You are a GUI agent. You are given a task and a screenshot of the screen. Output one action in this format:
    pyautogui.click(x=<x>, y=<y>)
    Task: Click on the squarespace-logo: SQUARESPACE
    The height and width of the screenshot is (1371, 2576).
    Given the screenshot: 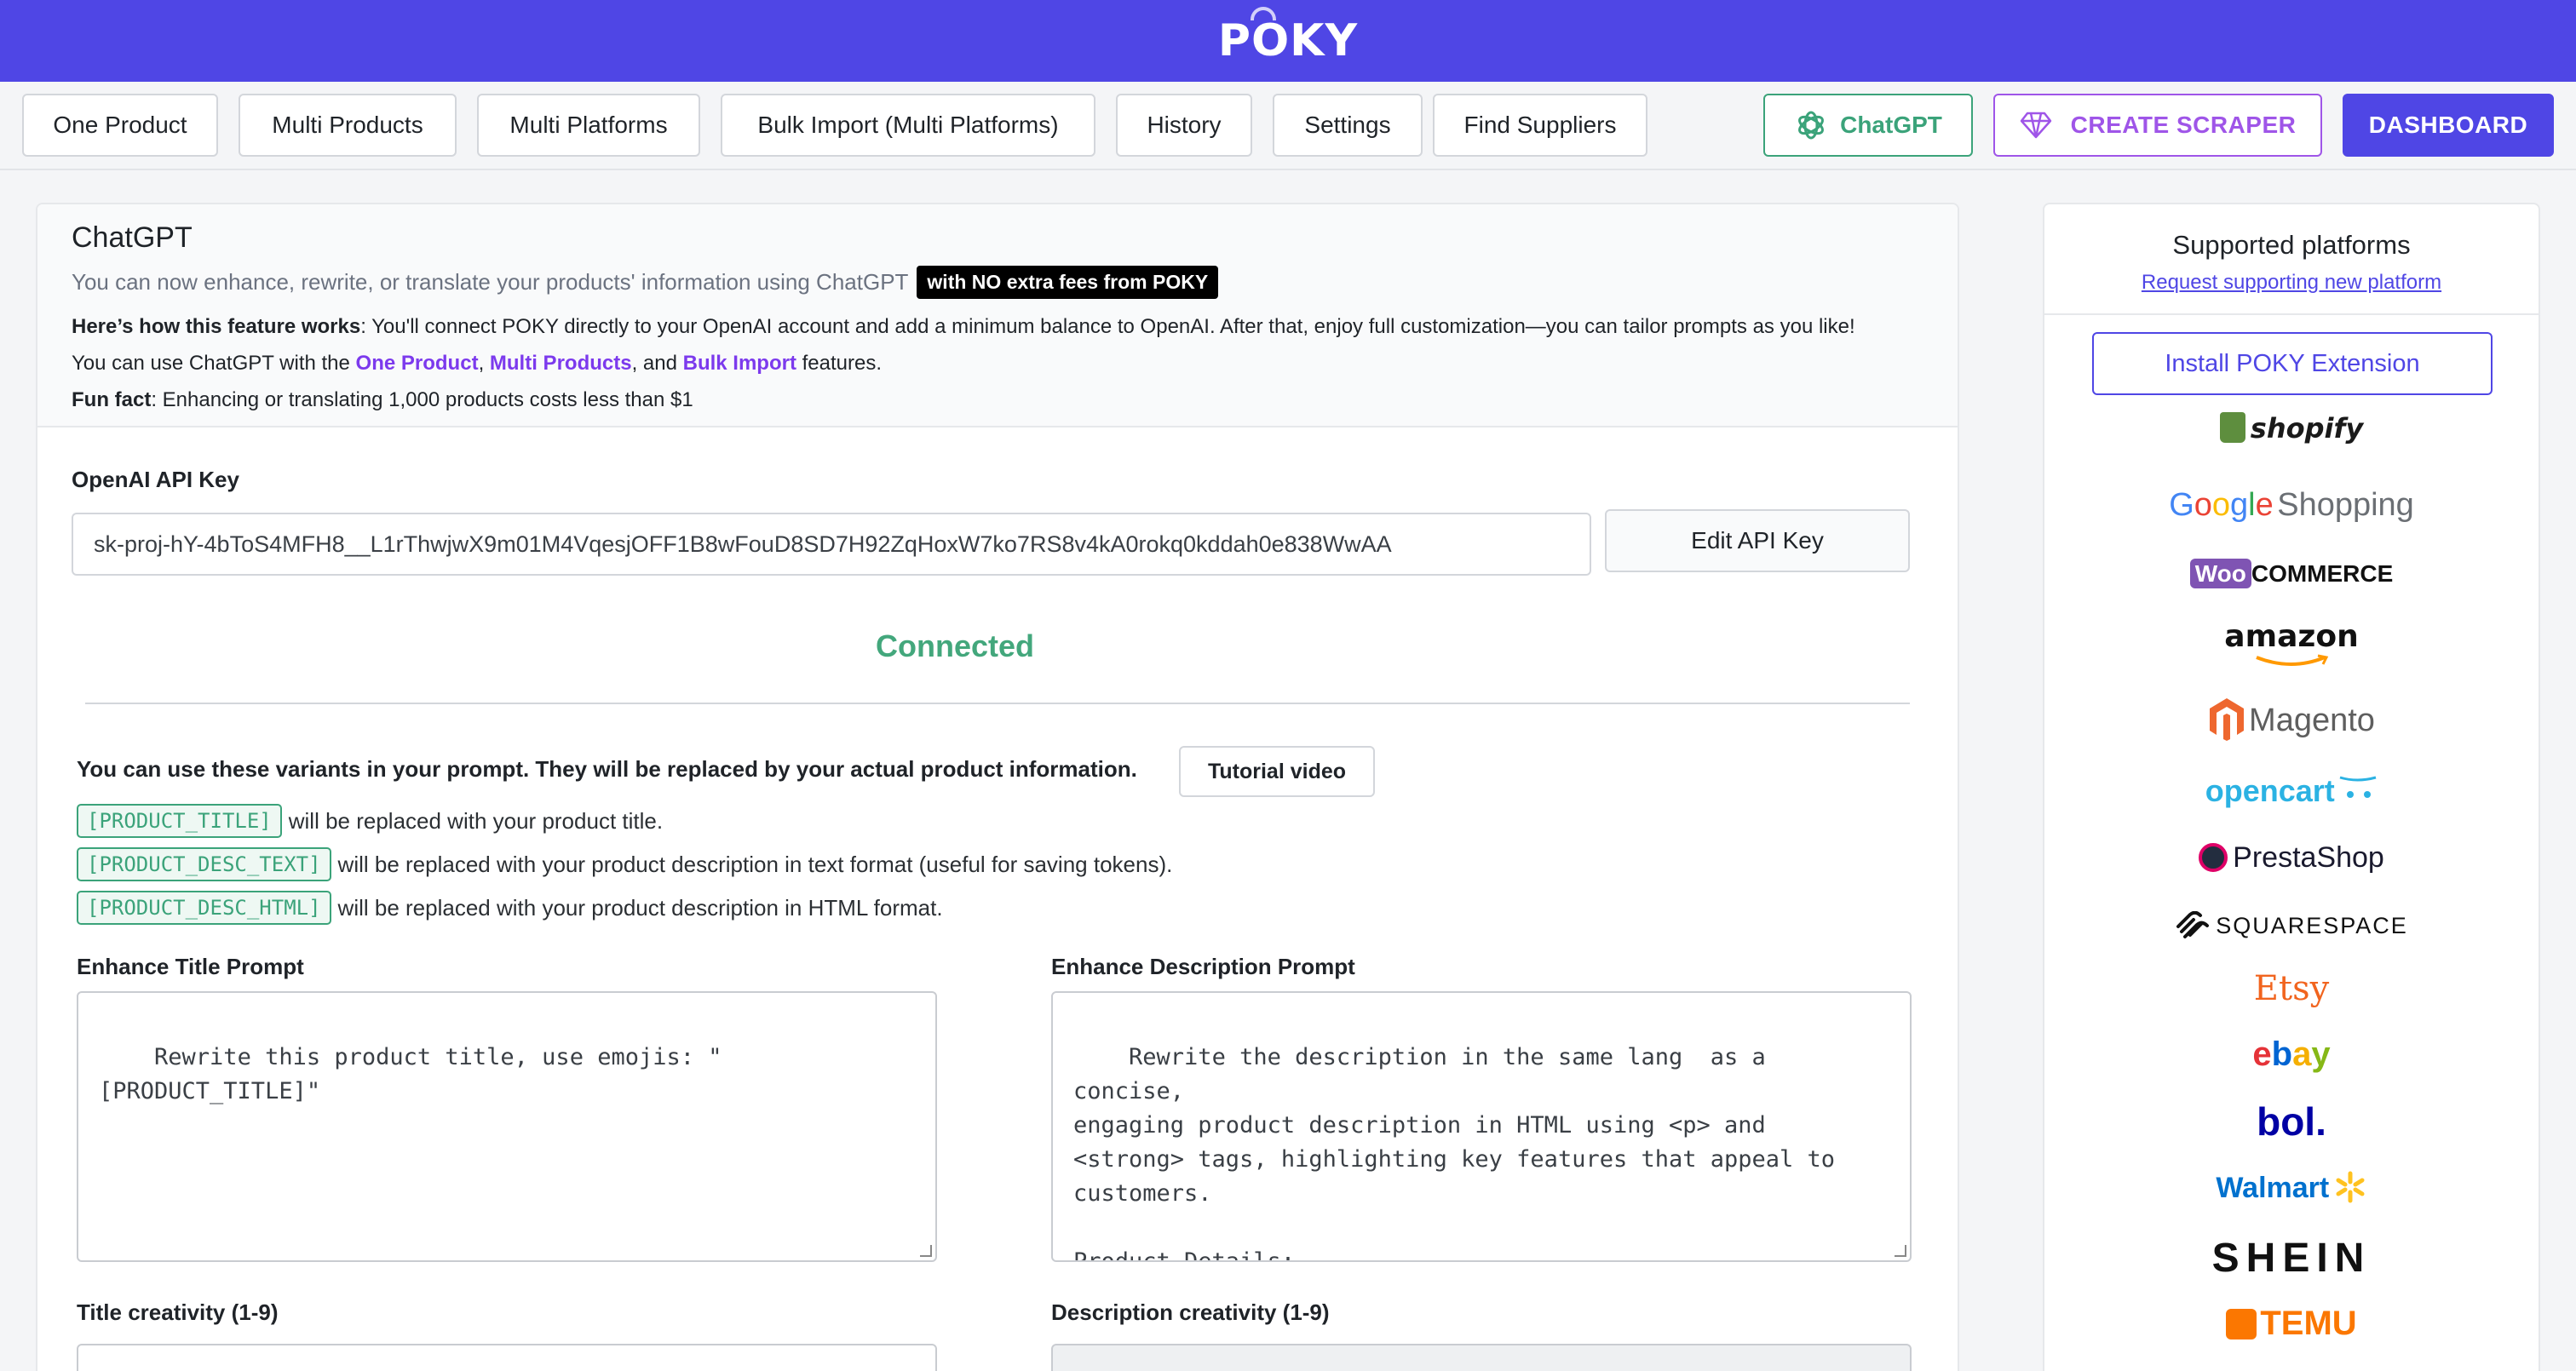 What is the action you would take?
    pyautogui.click(x=2291, y=925)
    